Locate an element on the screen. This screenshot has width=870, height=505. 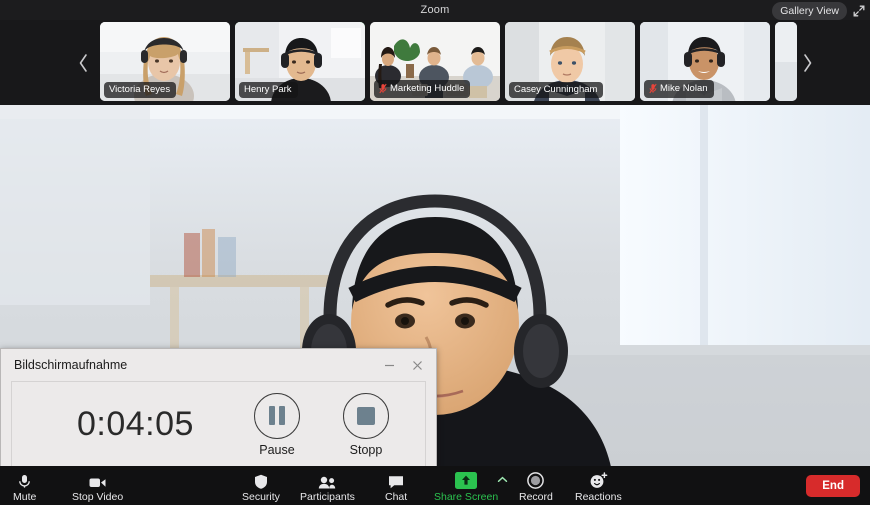
record-circle-icon is located at coordinates (536, 480).